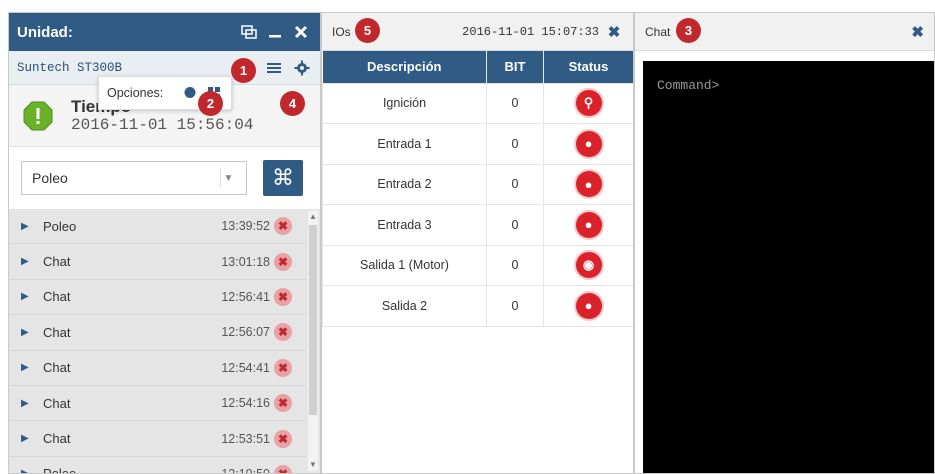  Describe the element at coordinates (404, 184) in the screenshot. I see `io-description: Entrada 2` at that location.